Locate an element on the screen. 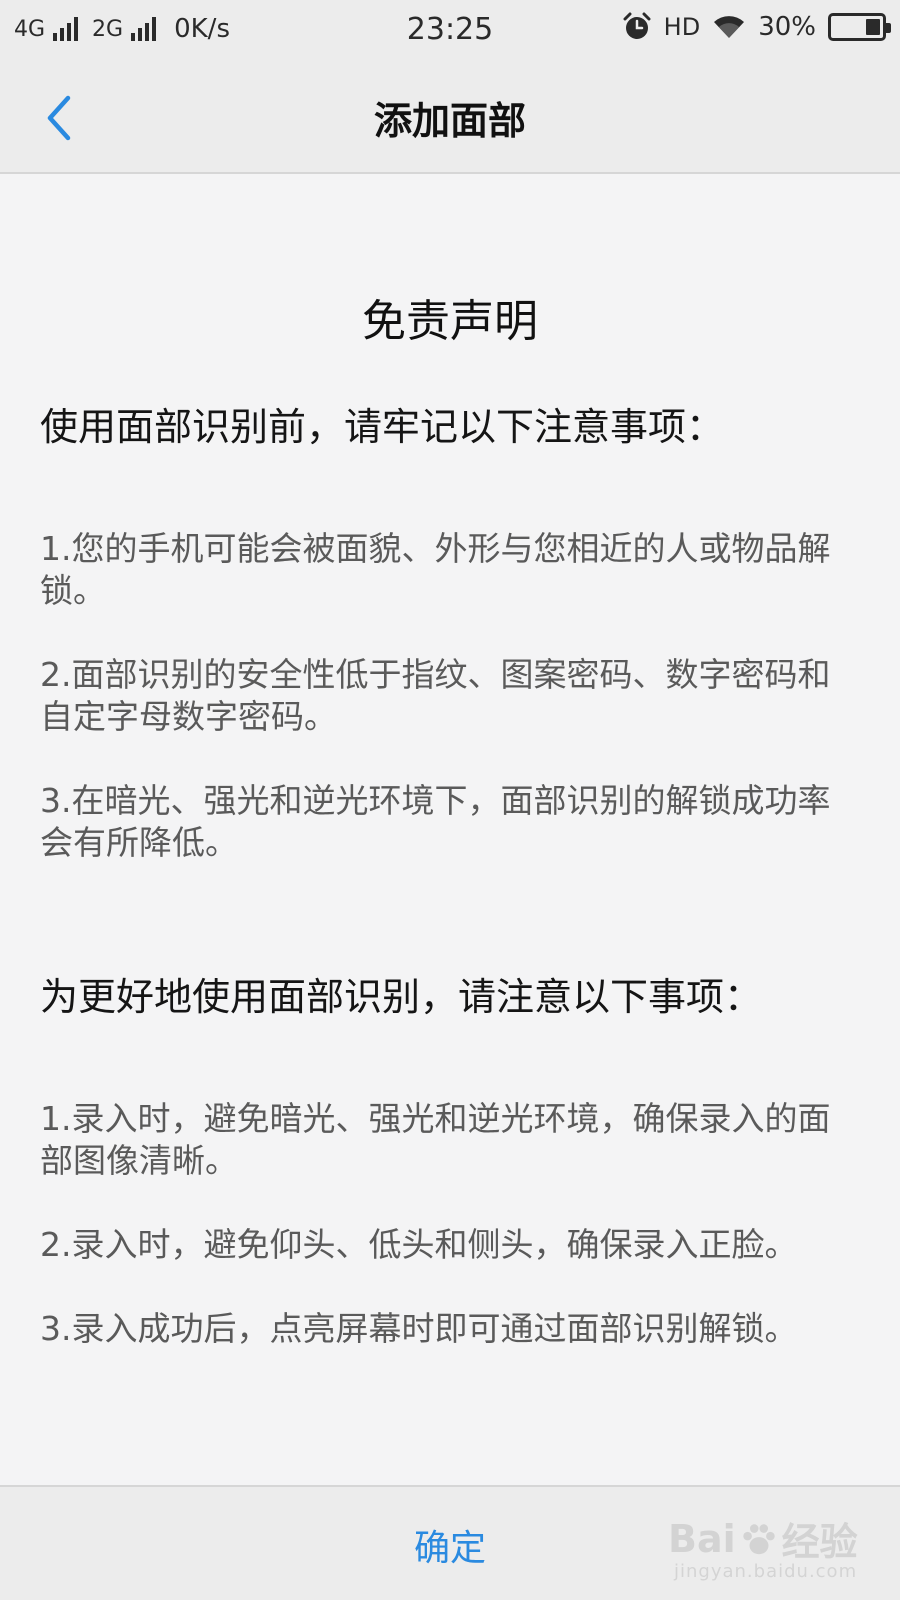 Image resolution: width=900 pixels, height=1600 pixels. network-speed: 0K/s is located at coordinates (202, 29).